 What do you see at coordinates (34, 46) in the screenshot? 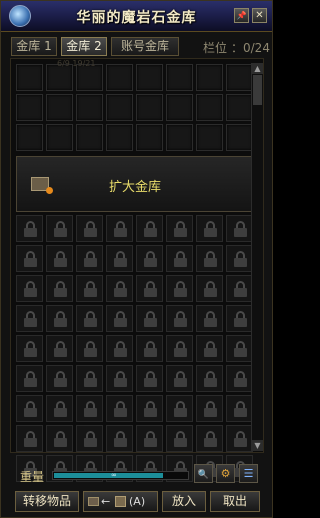
I see `tab-bank-1: 金库 1` at bounding box center [34, 46].